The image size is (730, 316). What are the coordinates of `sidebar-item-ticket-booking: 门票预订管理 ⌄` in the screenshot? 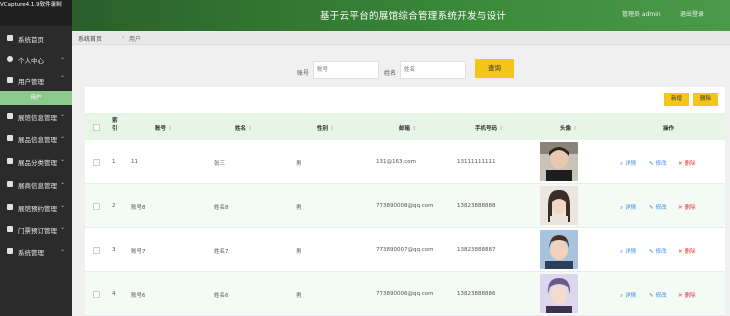 It's located at (36, 229).